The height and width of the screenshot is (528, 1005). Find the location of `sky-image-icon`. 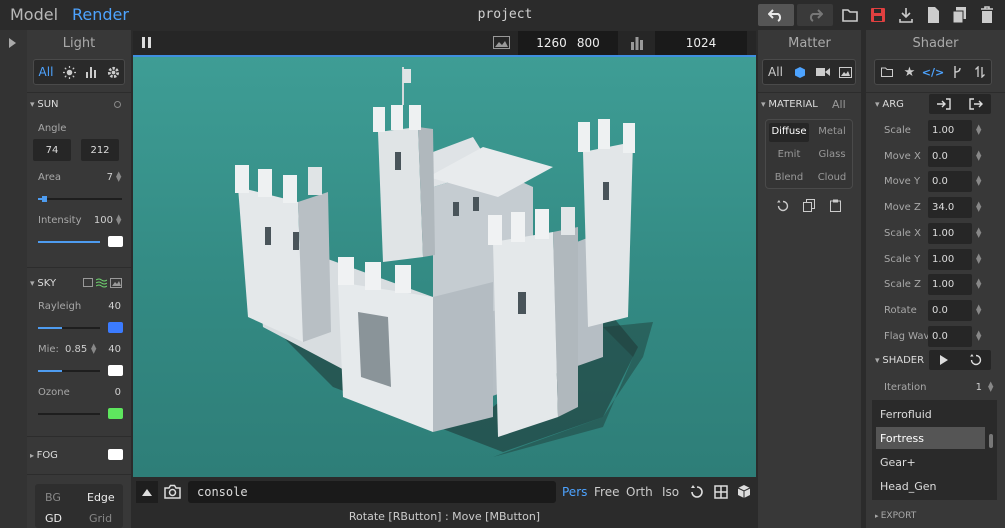

sky-image-icon is located at coordinates (116, 283).